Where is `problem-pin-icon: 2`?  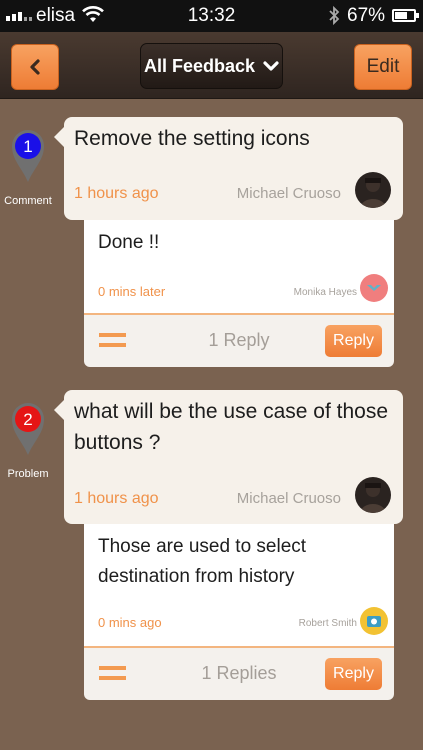
problem-pin-icon: 2 is located at coordinates (28, 429).